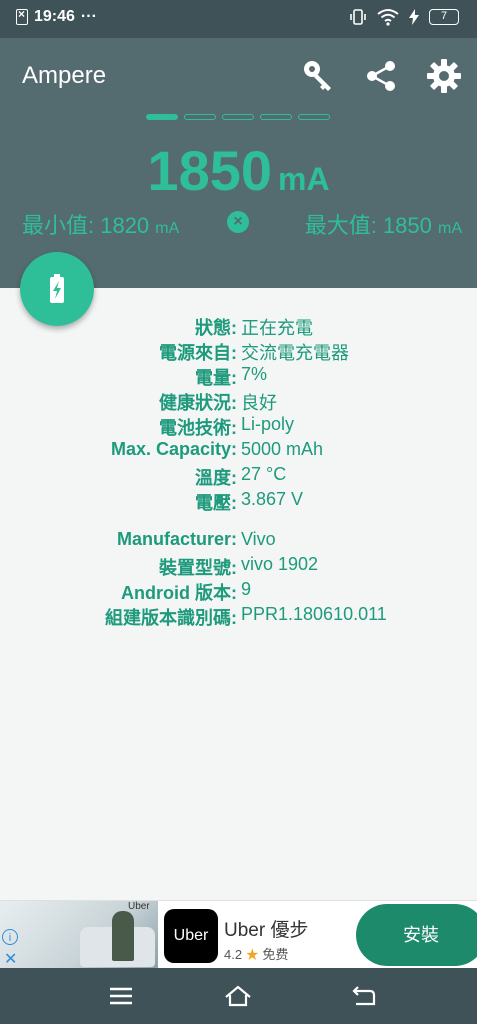  I want to click on status-bar: 19:46 ··· 7, so click(238, 19).